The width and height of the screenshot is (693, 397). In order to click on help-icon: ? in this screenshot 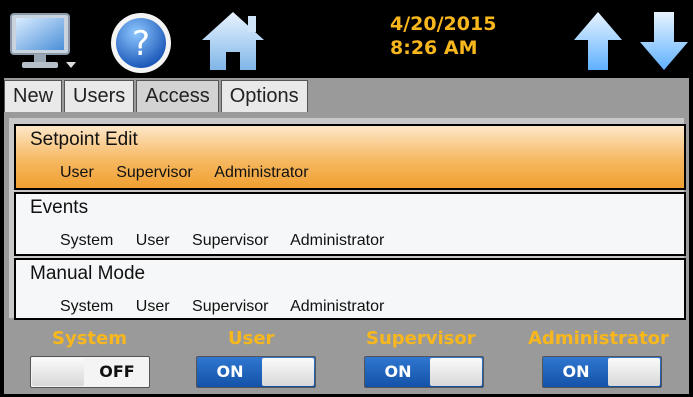, I will do `click(141, 43)`.